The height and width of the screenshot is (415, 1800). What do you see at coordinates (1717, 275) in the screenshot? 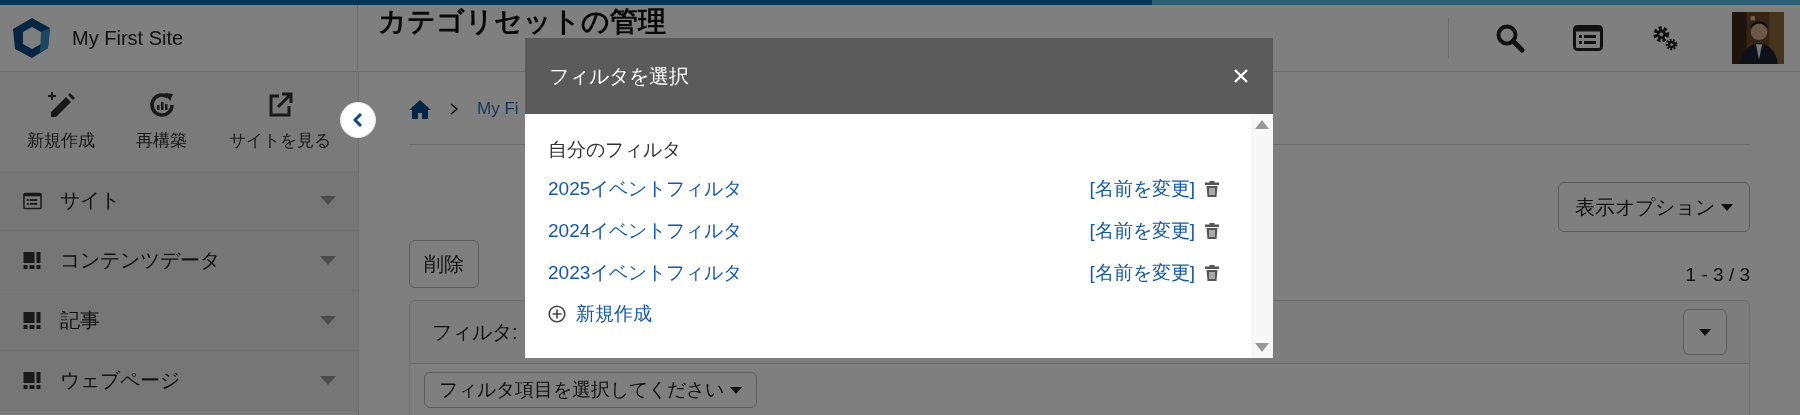
I see `result-count: 1 - 3 / 3` at bounding box center [1717, 275].